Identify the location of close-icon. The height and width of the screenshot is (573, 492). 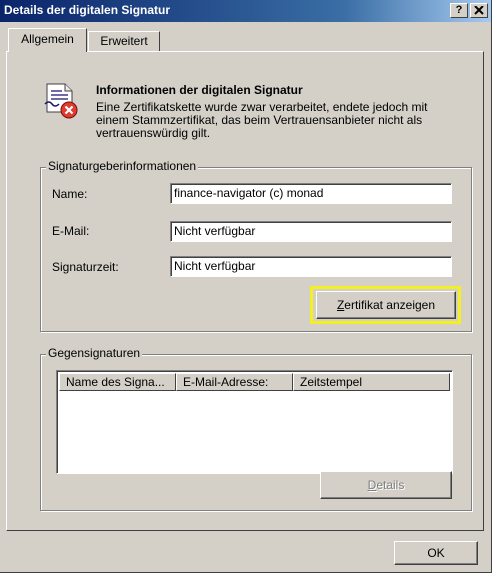
(479, 10).